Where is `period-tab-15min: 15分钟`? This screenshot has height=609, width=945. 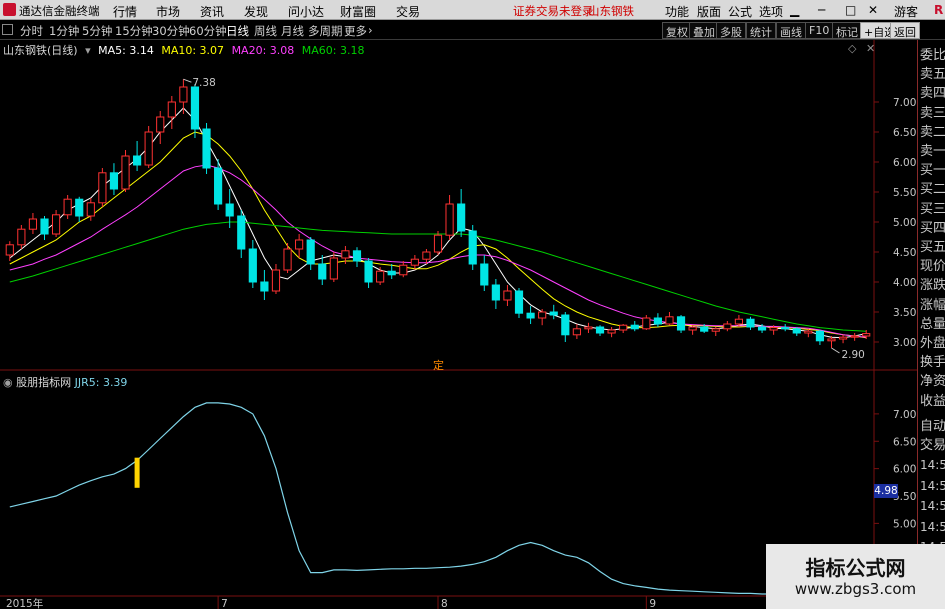
period-tab-15min: 15分钟 is located at coordinates (134, 31).